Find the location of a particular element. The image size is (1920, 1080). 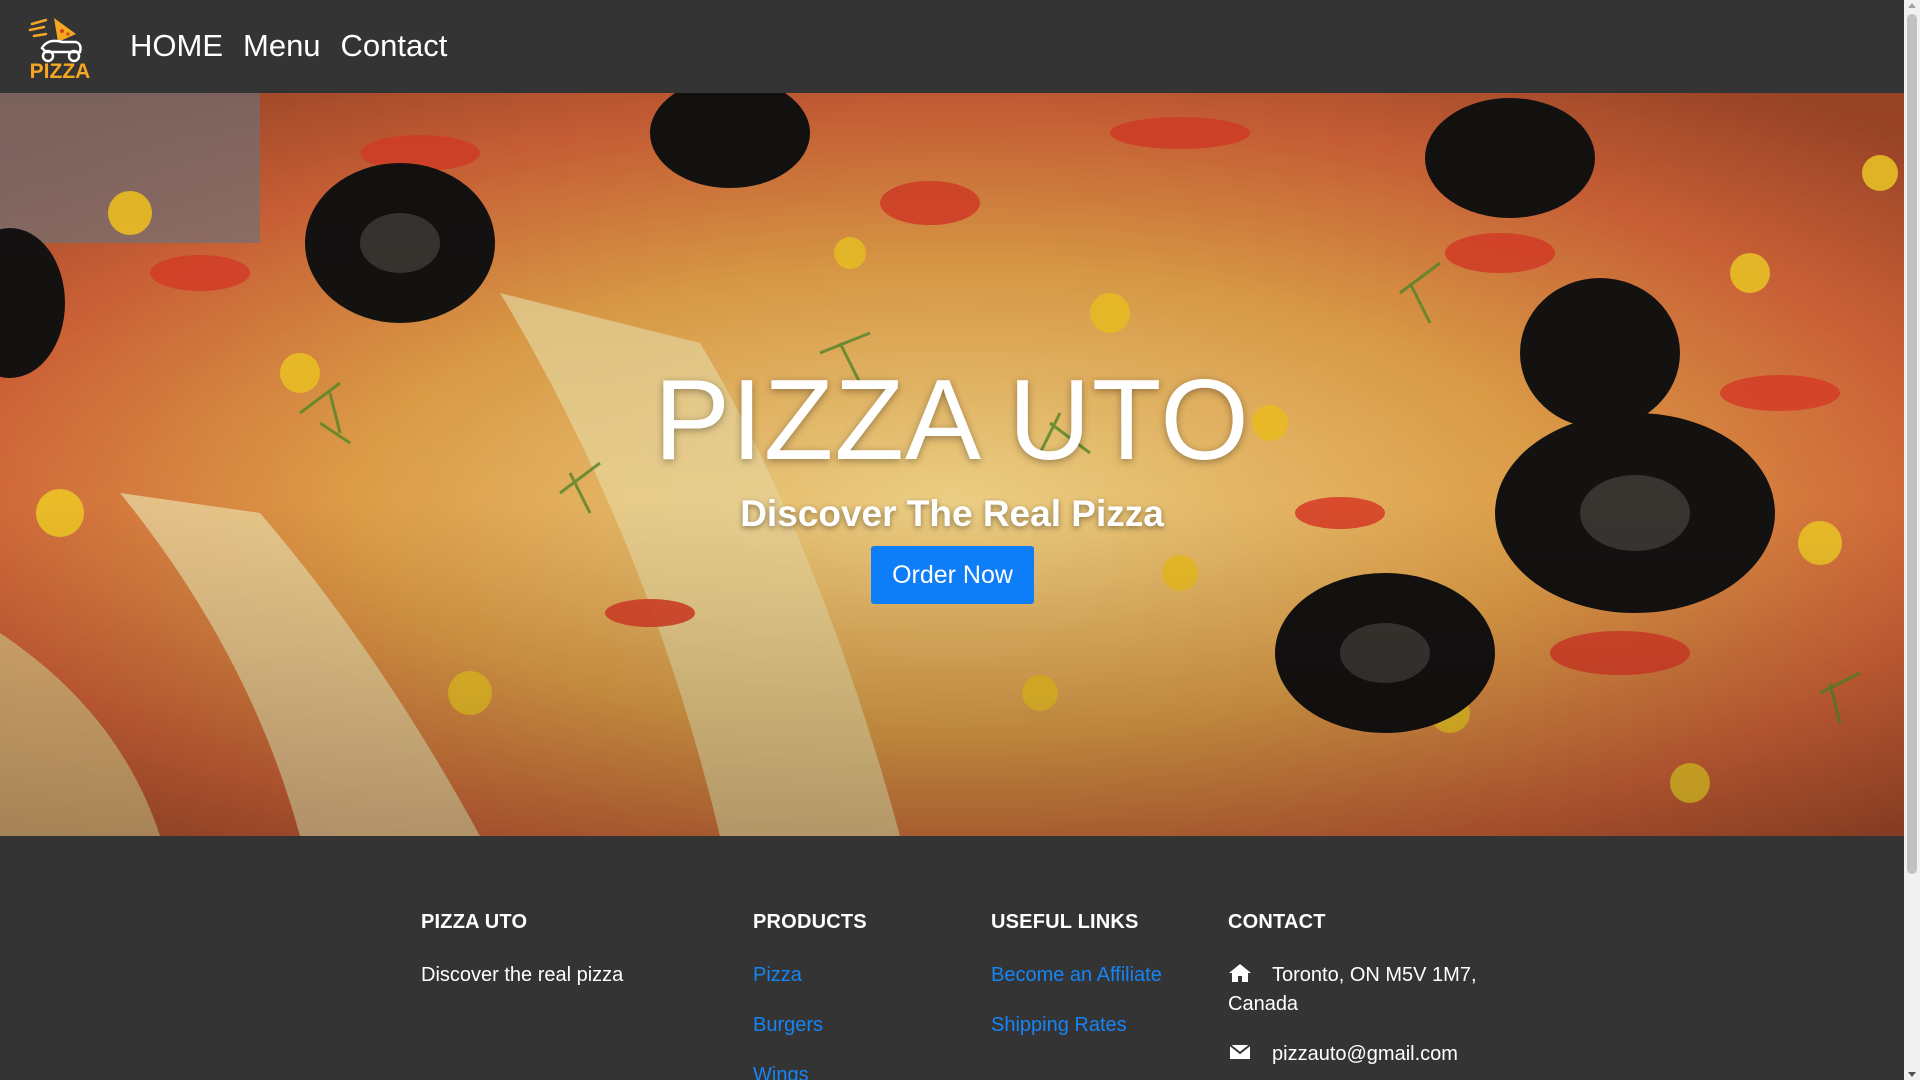

scroll-down-icon is located at coordinates (1912, 1074).